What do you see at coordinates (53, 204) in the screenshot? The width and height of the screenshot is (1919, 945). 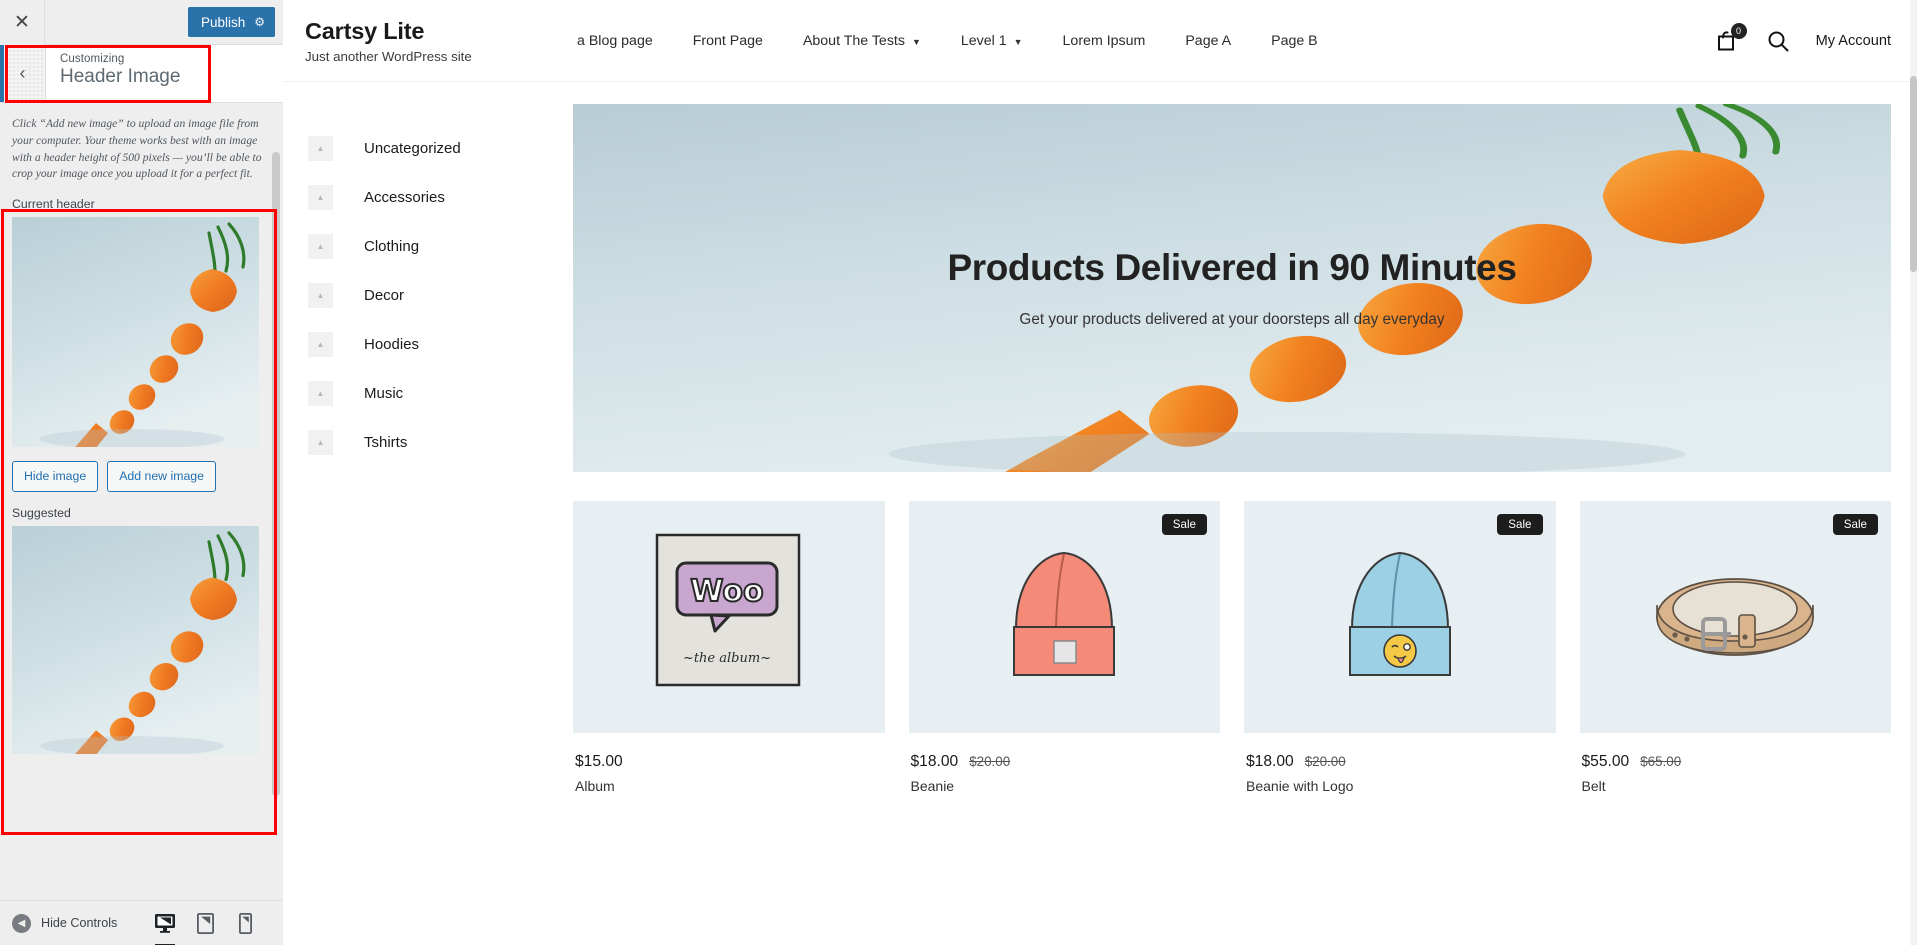 I see `current-header-label: Current header` at bounding box center [53, 204].